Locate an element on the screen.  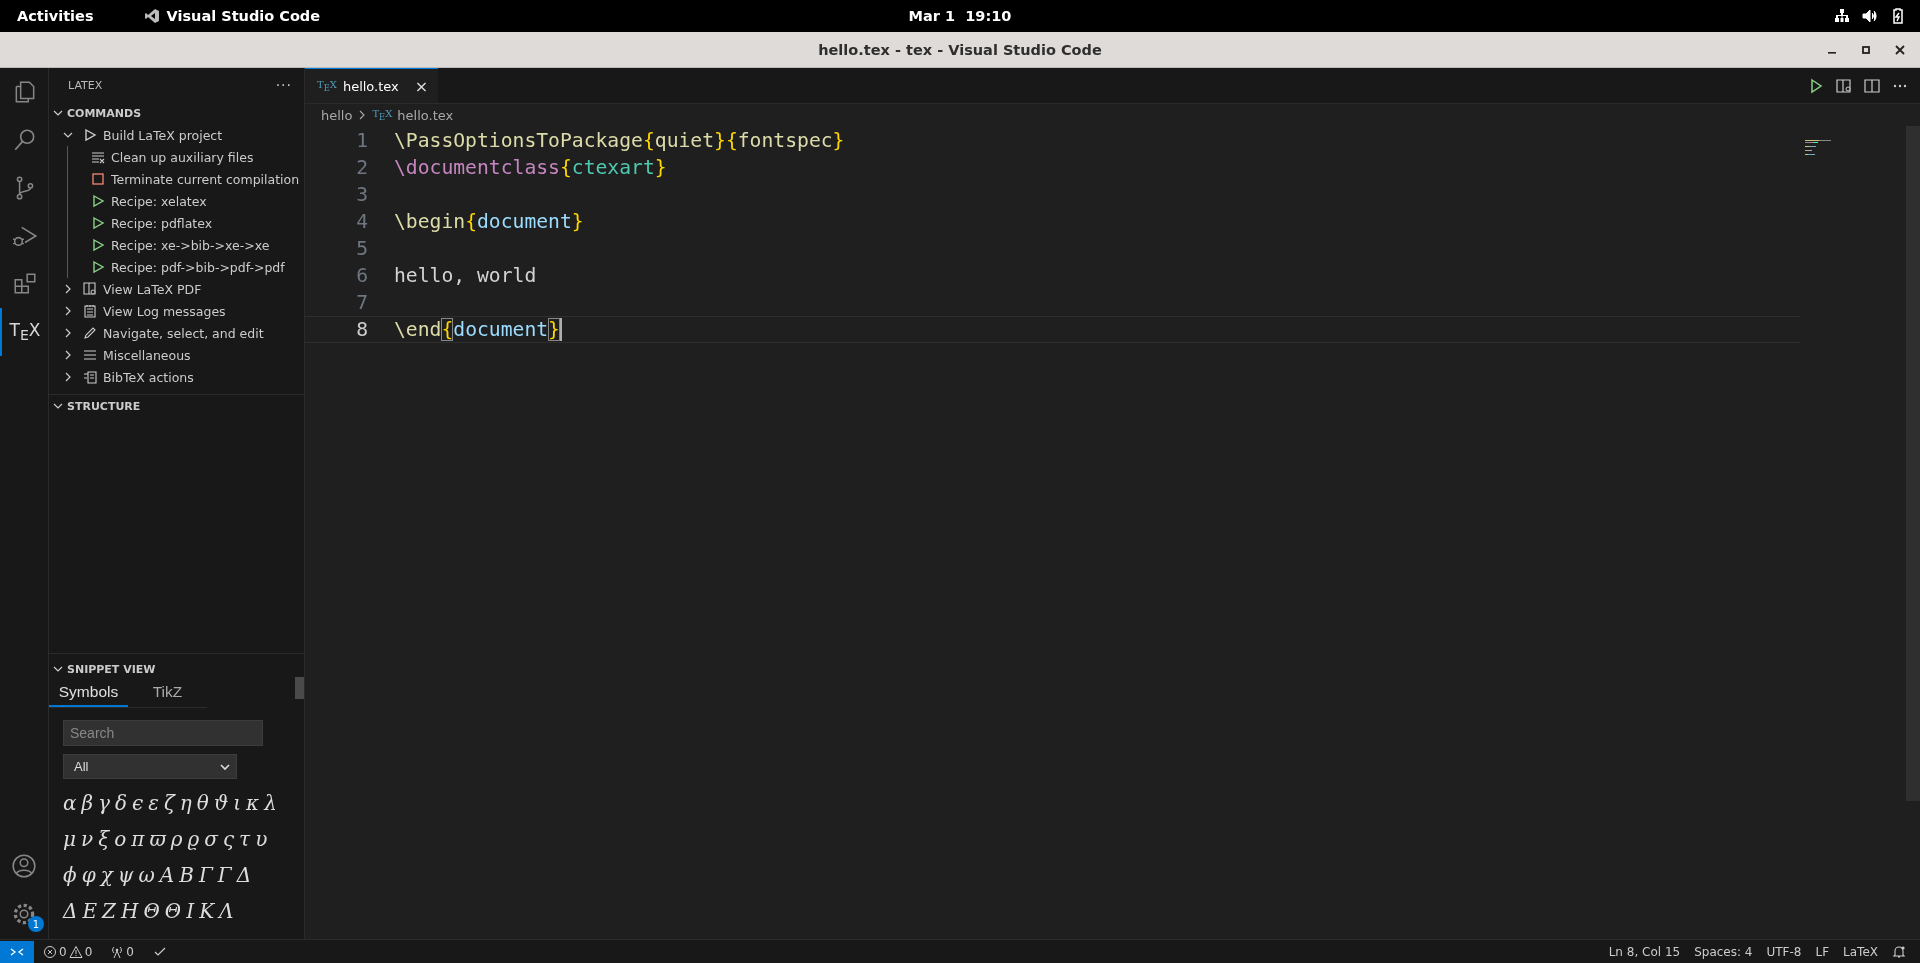
volume-icon is located at coordinates (1870, 16).